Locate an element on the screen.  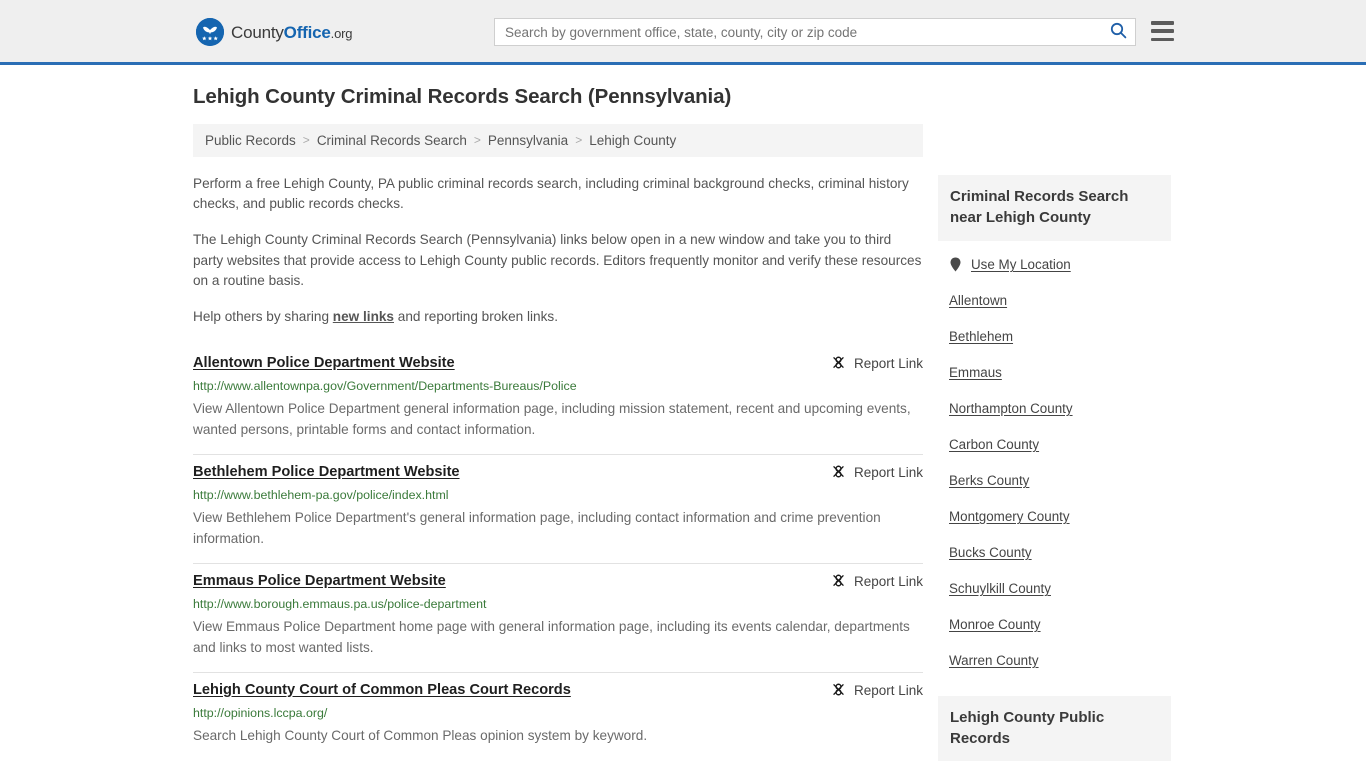
result-url: http://opinions.lccpa.org/ is located at coordinates (558, 713).